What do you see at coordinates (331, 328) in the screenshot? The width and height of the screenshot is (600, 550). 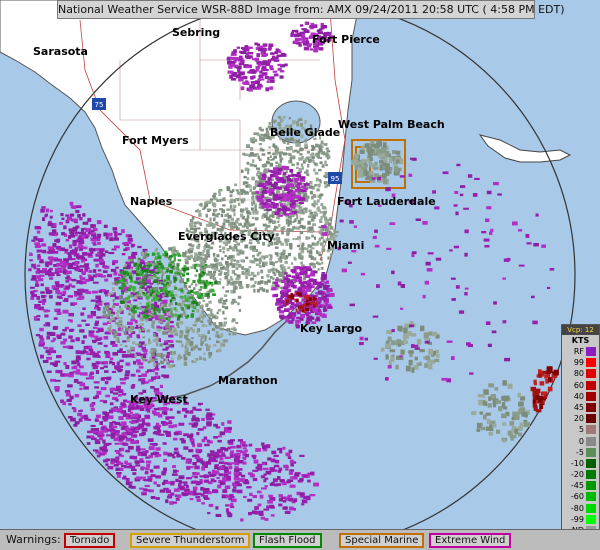 I see `city-label-key-largo: Key Largo` at bounding box center [331, 328].